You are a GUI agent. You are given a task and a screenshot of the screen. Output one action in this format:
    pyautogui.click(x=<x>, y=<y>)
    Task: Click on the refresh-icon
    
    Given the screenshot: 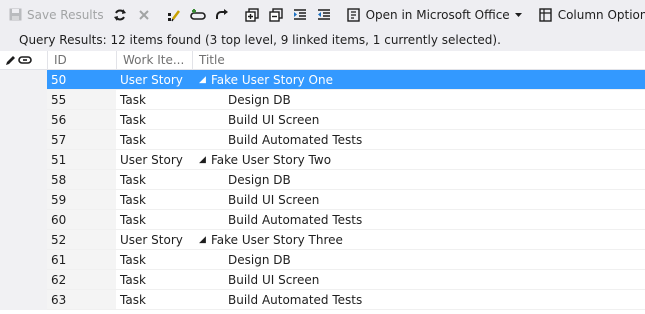 What is the action you would take?
    pyautogui.click(x=120, y=15)
    